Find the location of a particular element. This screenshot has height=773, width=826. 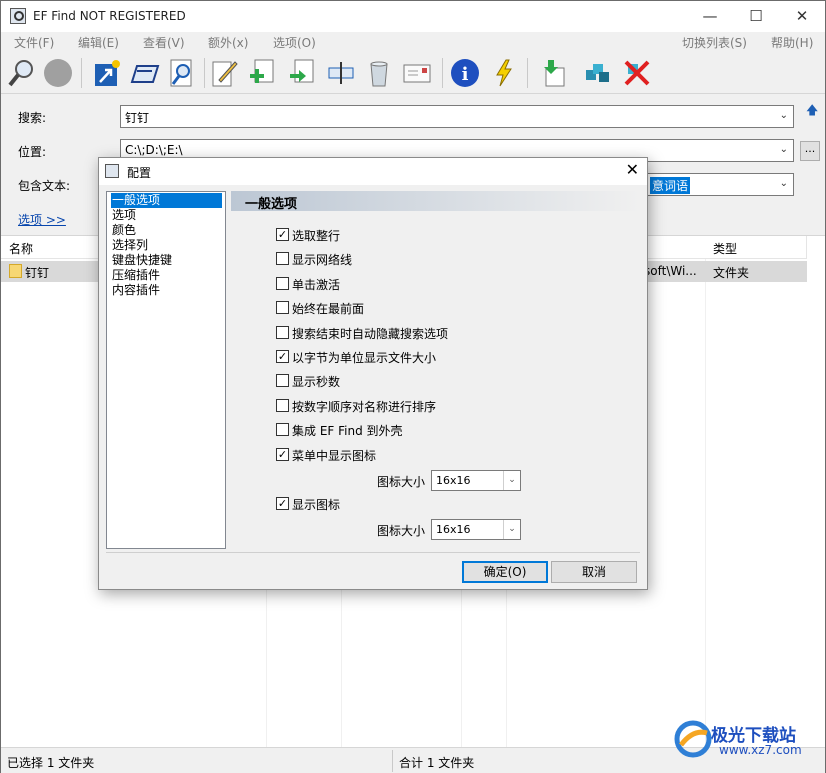

extract-icon is located at coordinates (598, 73).